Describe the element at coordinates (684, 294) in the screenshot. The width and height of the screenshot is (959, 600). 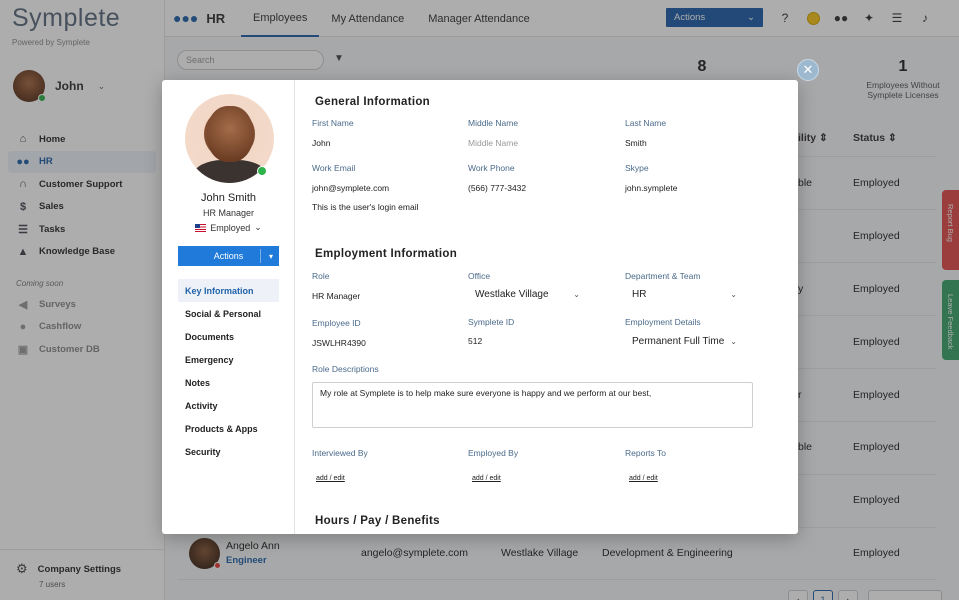
I see `department-select: HR ⌄` at that location.